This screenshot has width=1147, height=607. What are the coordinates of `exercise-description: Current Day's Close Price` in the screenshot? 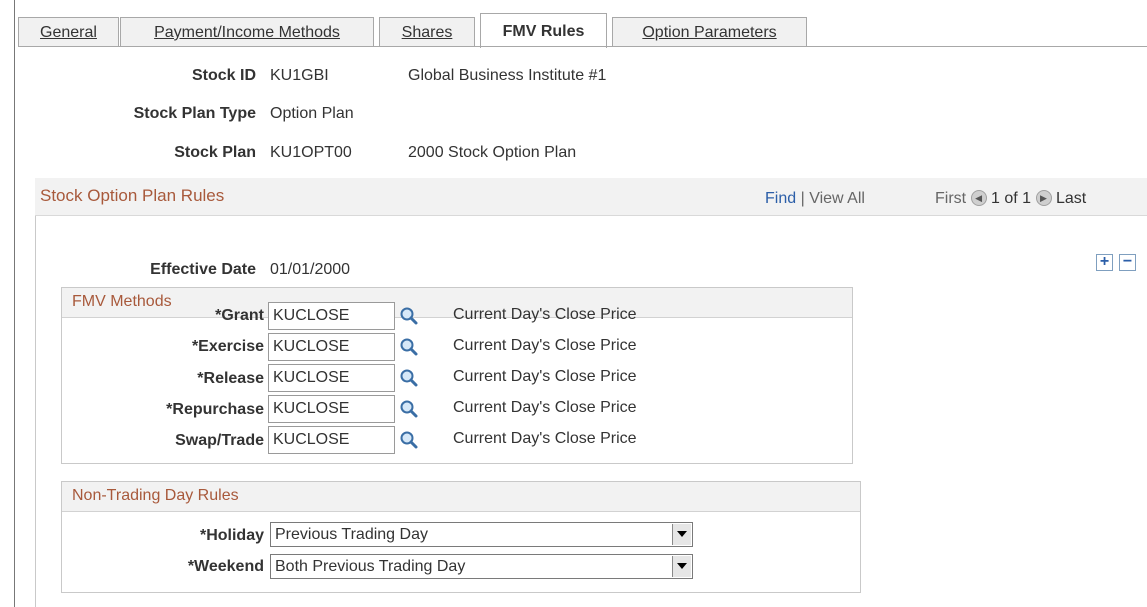 It's located at (545, 345).